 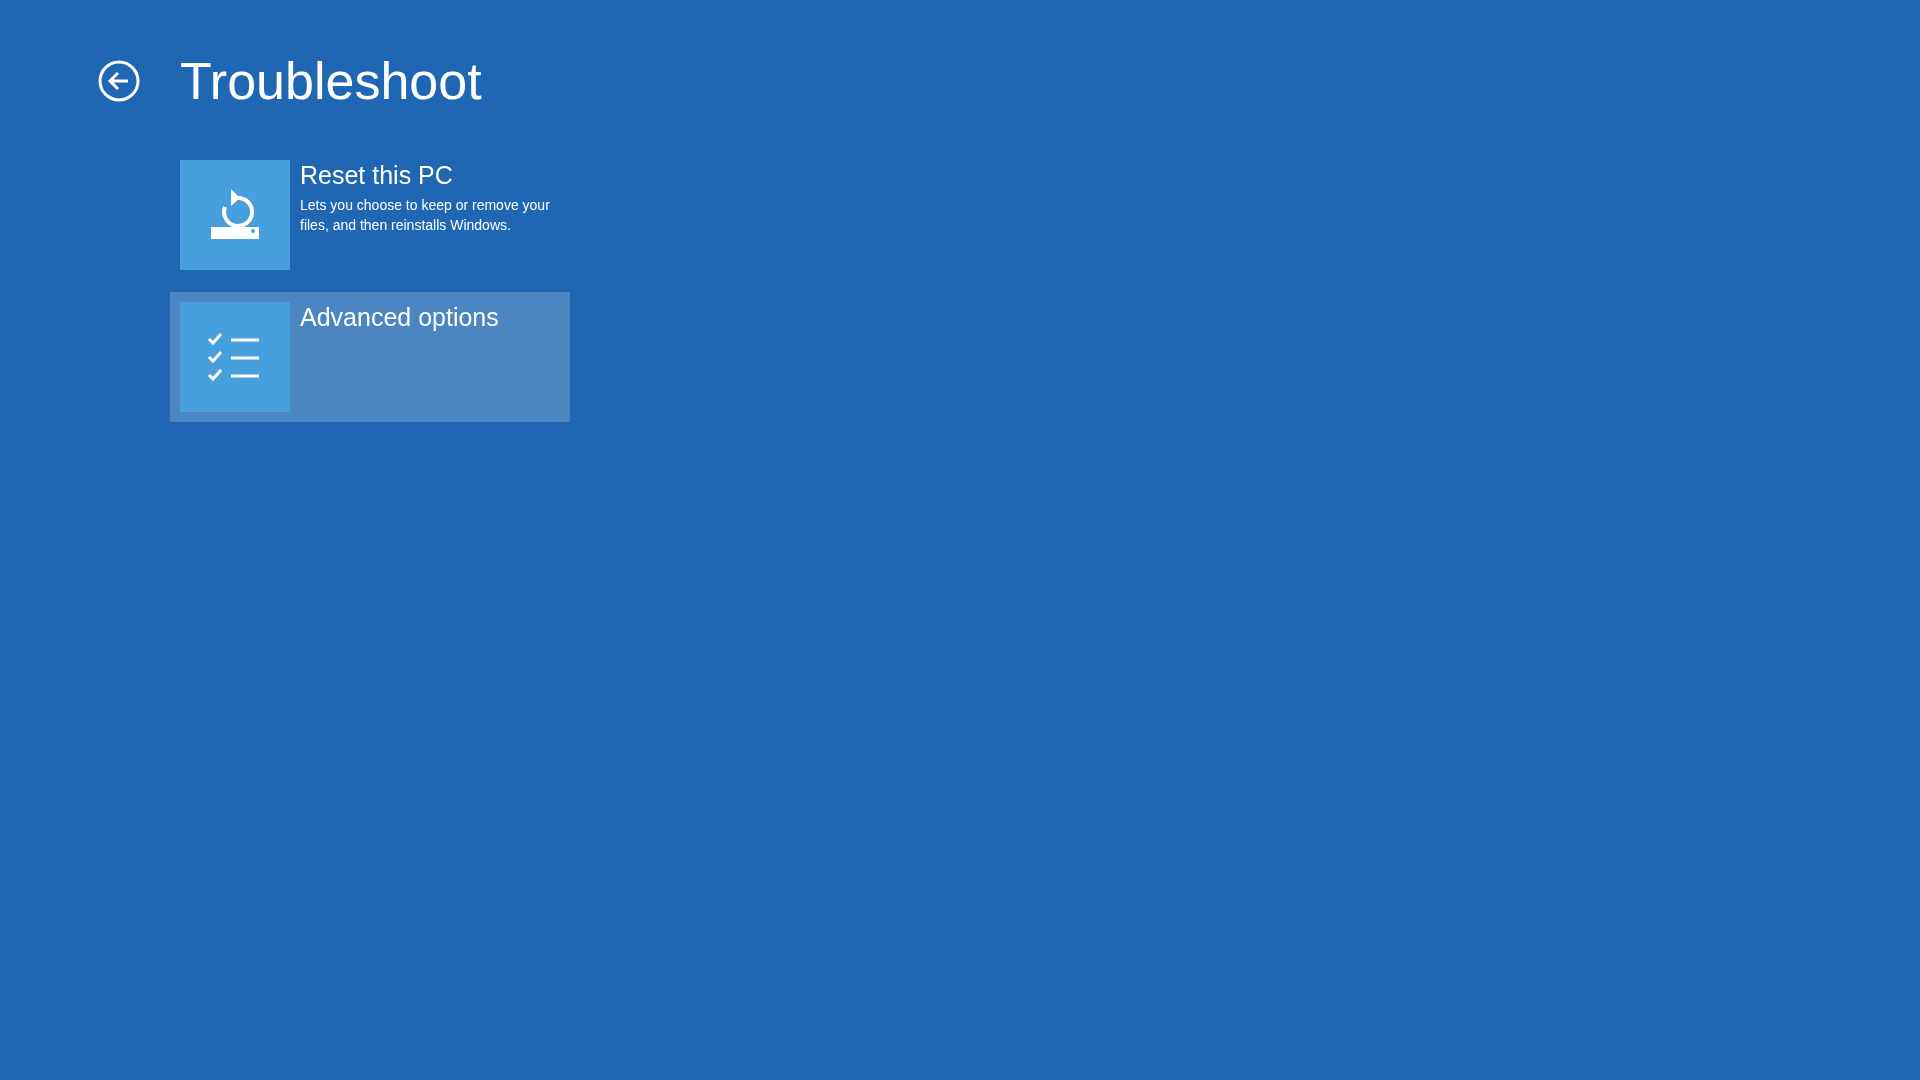 I want to click on option-tile: Reset this PC Lets you choose to keep or remove your files, and then reinstalls Windows., so click(x=370, y=215).